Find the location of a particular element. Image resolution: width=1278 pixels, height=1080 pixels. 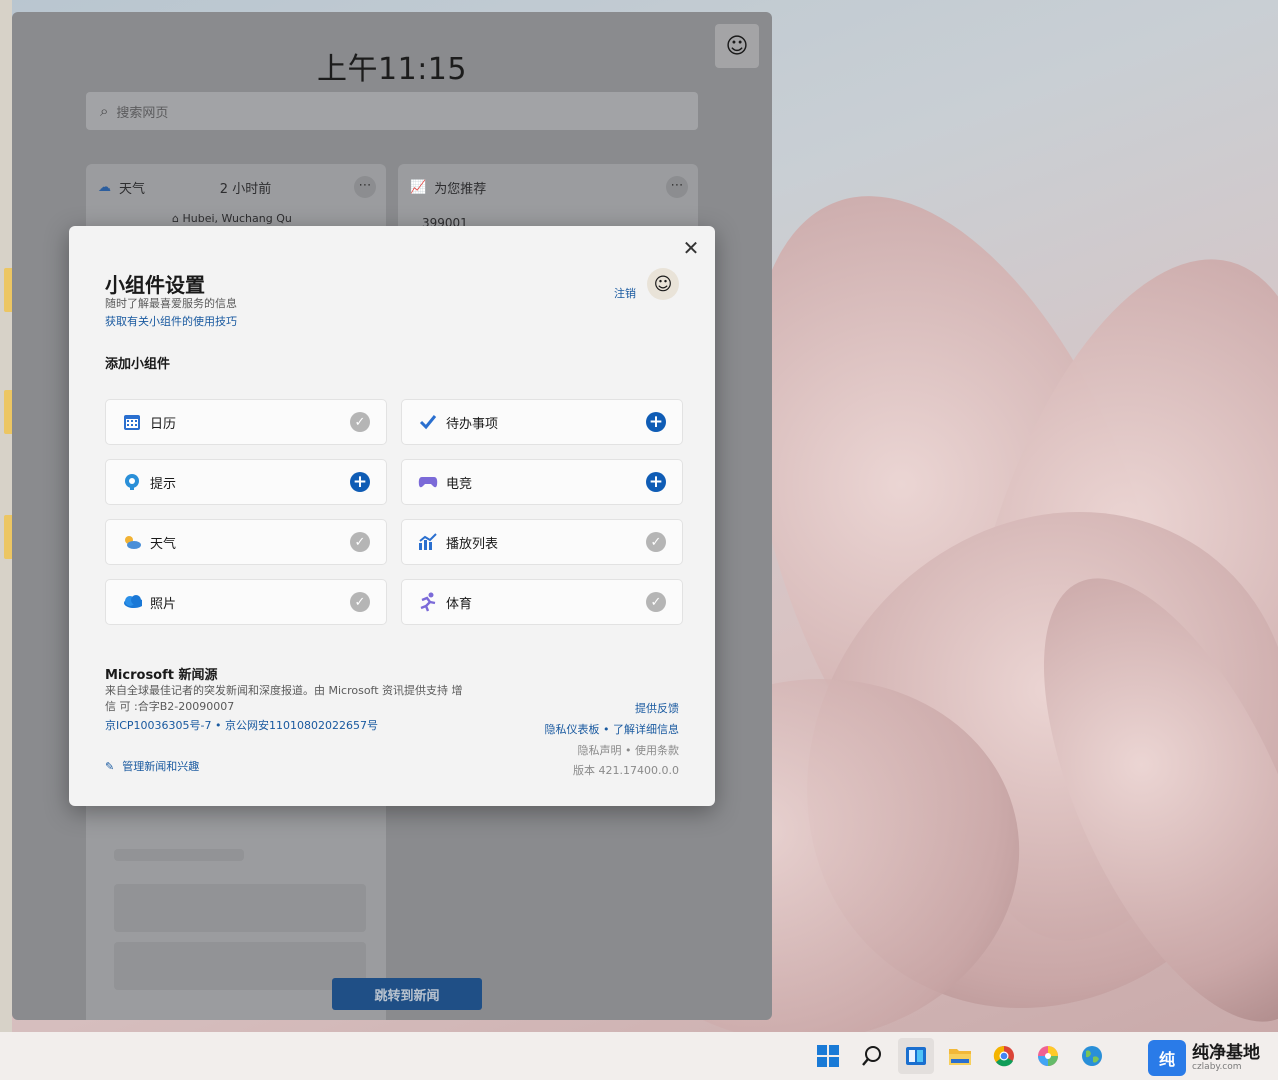

widget-tile-calendar: 日历 ✓ is located at coordinates (246, 422).